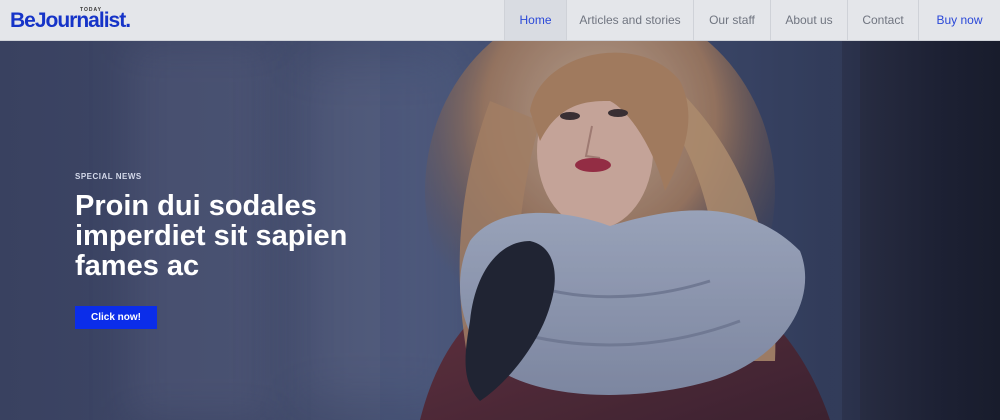 Image resolution: width=1000 pixels, height=420 pixels. I want to click on logo-wordmark: BeJournalist., so click(70, 21).